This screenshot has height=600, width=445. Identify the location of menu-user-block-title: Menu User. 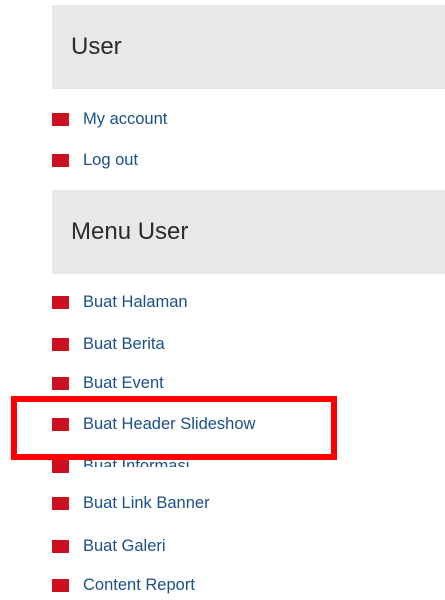
(248, 232).